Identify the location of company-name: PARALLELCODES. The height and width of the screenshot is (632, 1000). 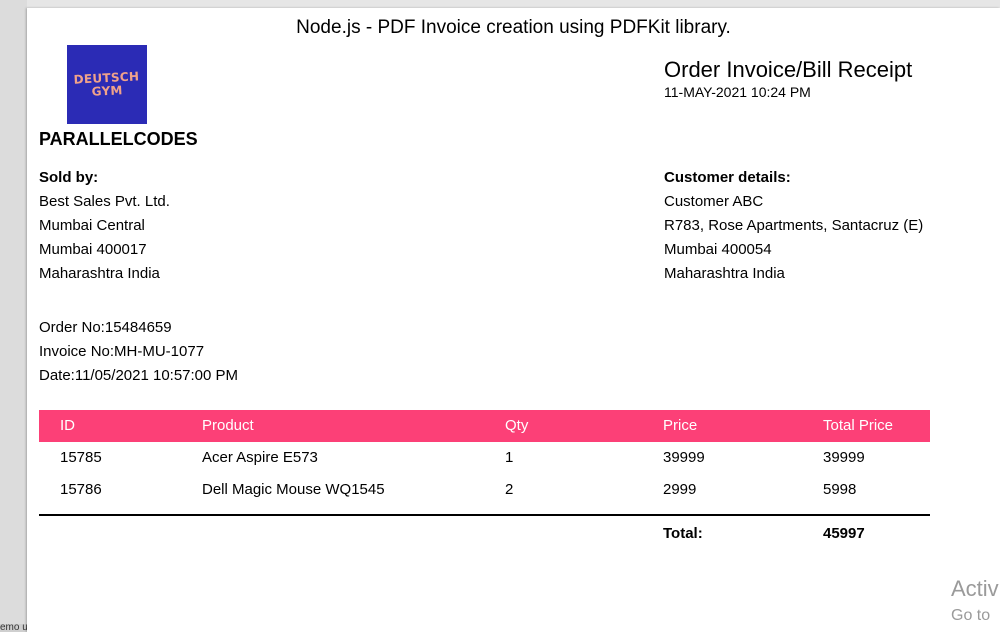
(118, 139).